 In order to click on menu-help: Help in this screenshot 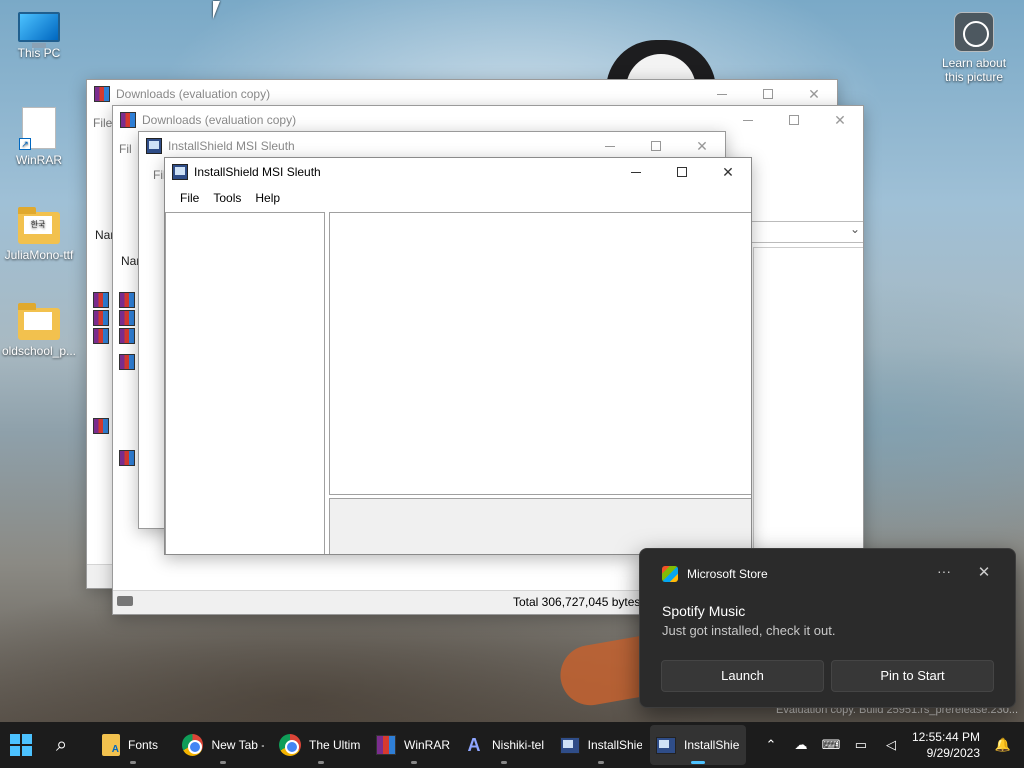, I will do `click(267, 198)`.